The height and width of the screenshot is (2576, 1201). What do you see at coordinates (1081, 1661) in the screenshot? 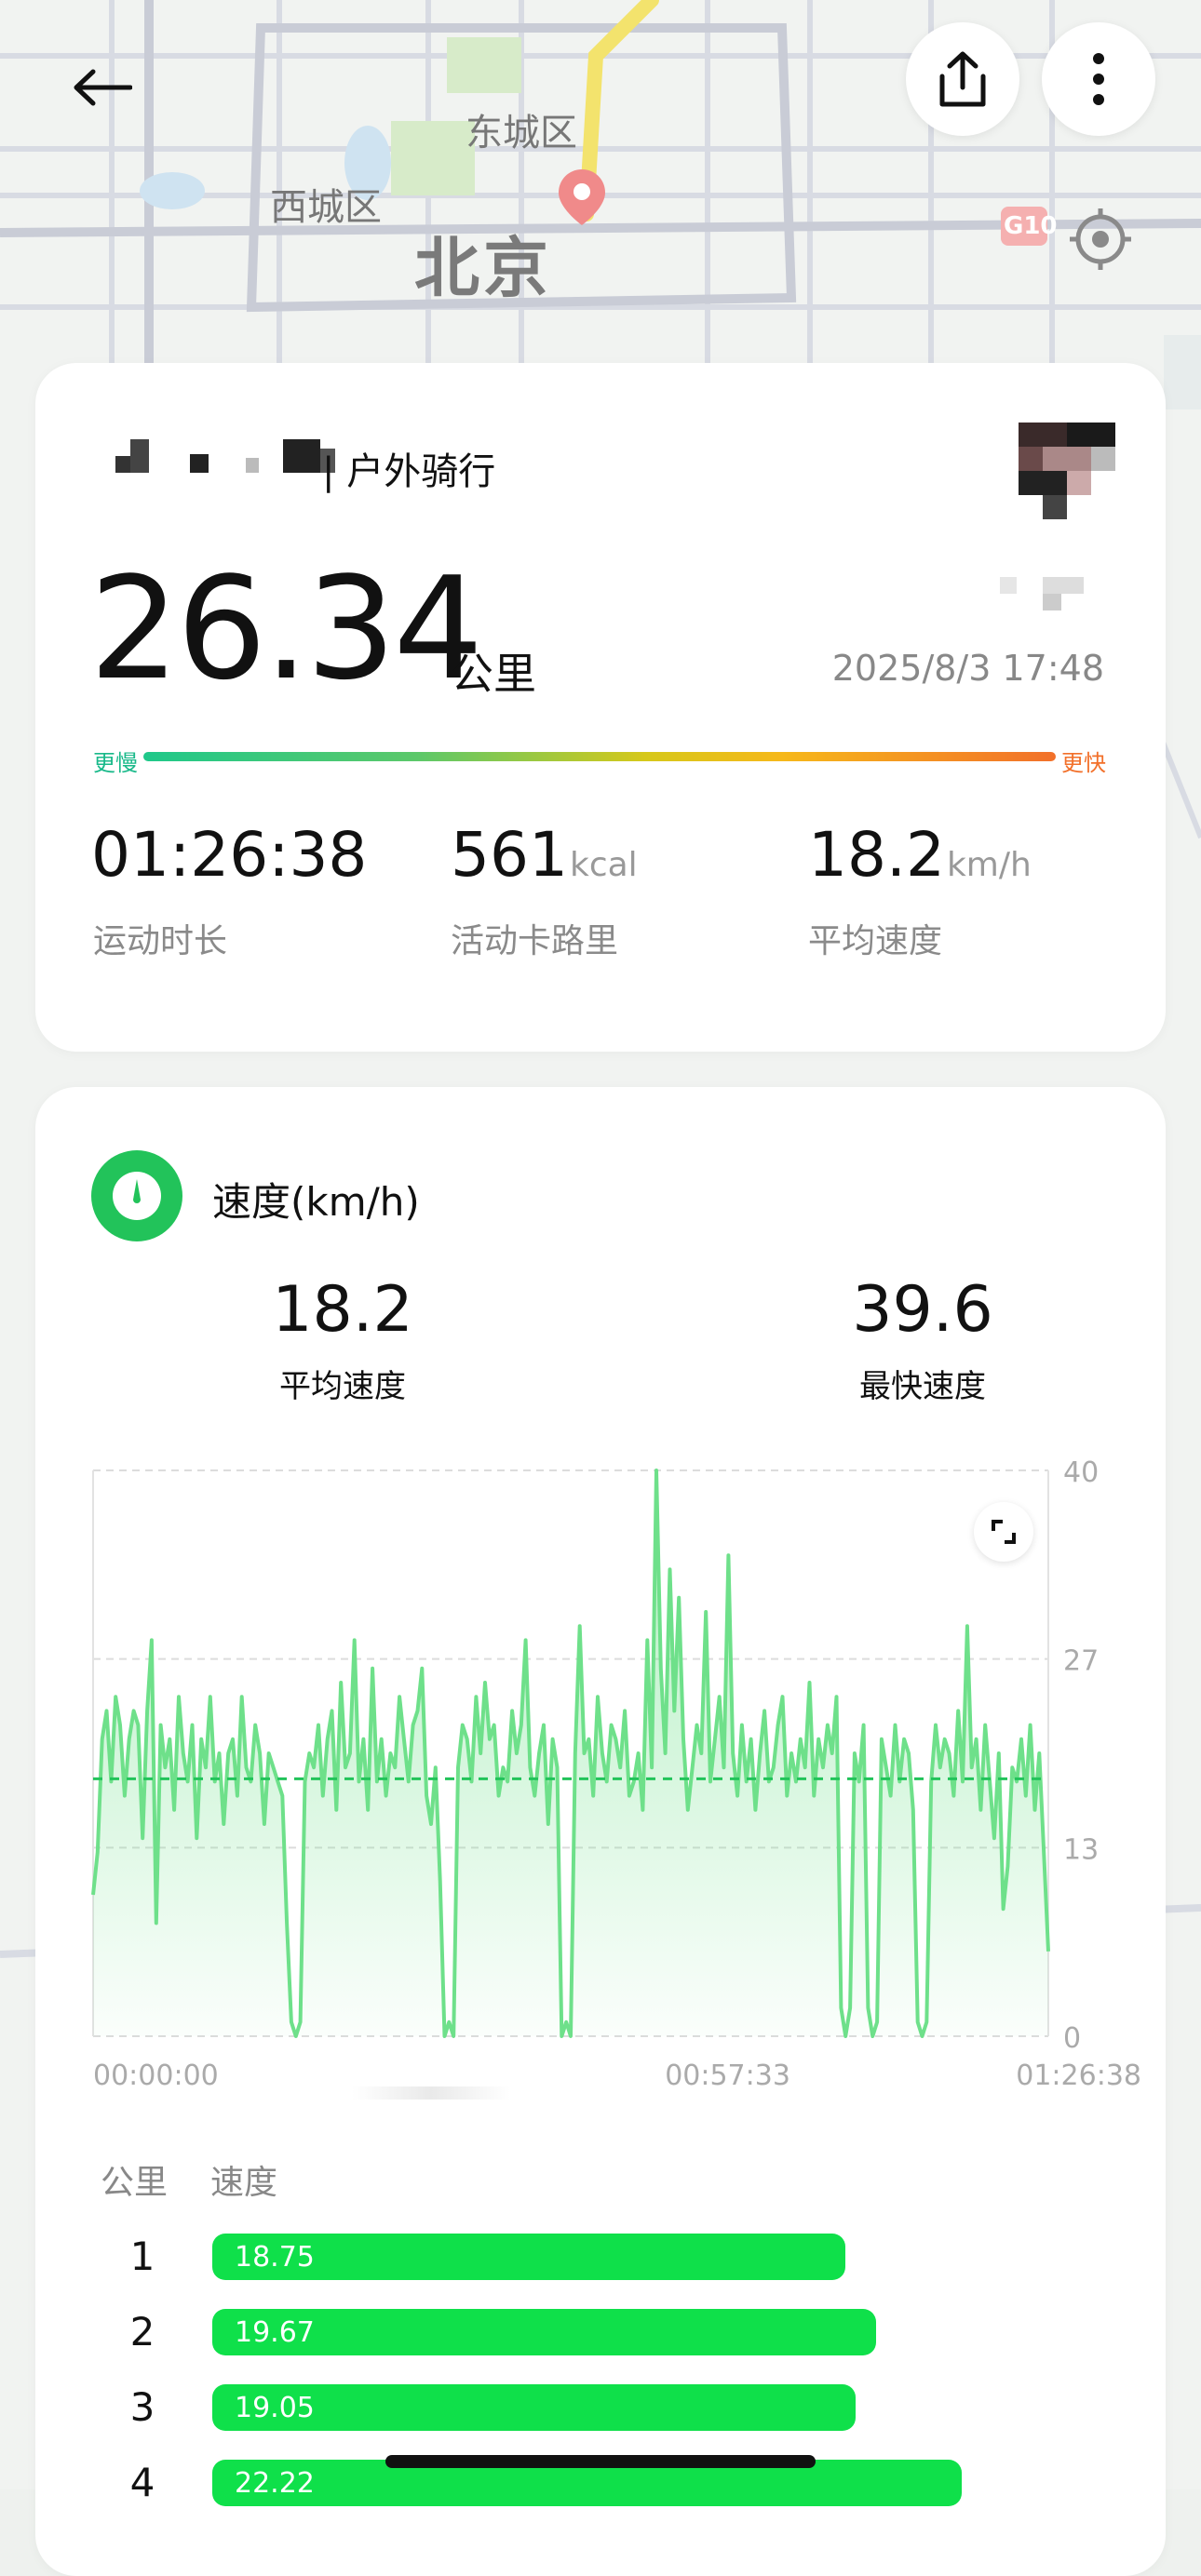
I see `y-tick-label: 27` at bounding box center [1081, 1661].